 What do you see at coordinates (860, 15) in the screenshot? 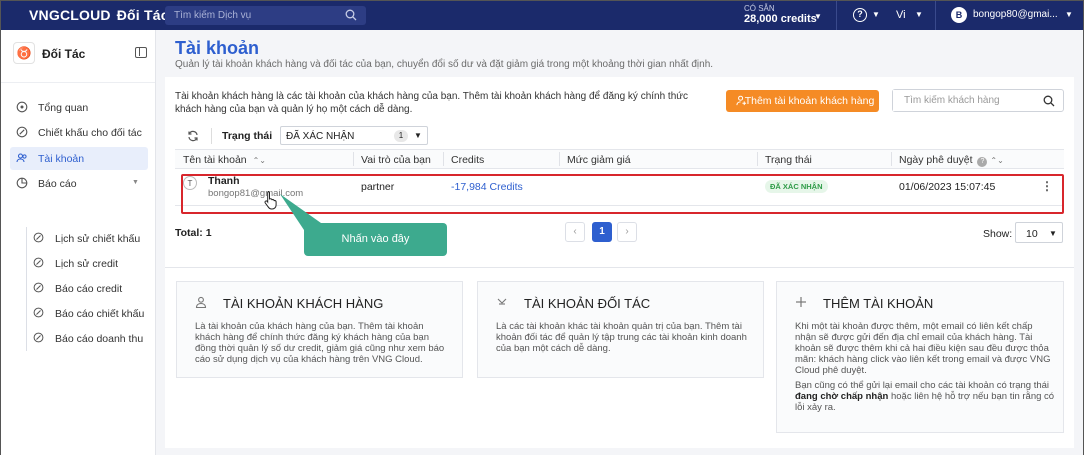
I see `help-icon: ?` at bounding box center [860, 15].